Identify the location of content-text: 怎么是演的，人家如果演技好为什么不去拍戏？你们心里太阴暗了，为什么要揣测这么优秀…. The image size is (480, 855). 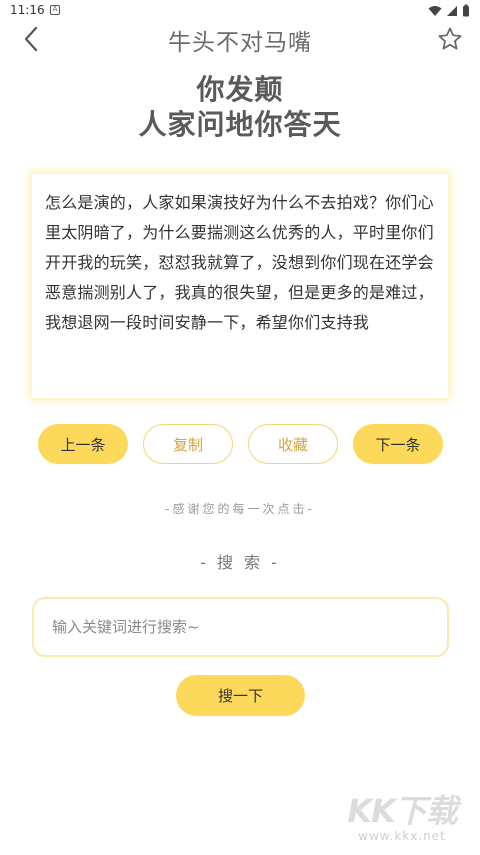
(239, 262).